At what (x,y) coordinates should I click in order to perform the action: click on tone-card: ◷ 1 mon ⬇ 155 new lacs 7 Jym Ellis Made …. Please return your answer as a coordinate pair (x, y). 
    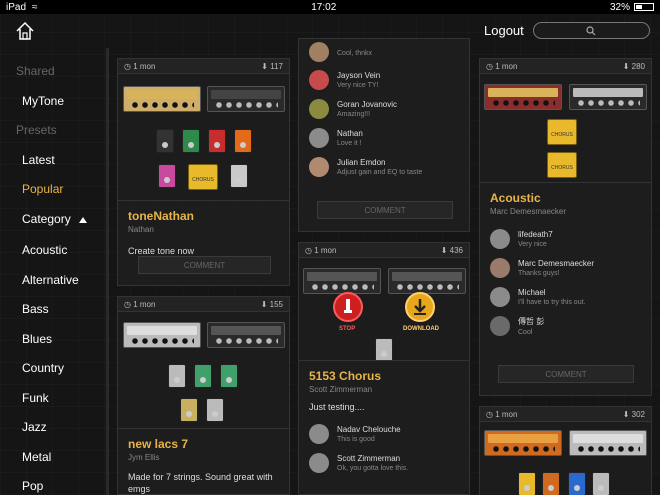
    Looking at the image, I should click on (203, 395).